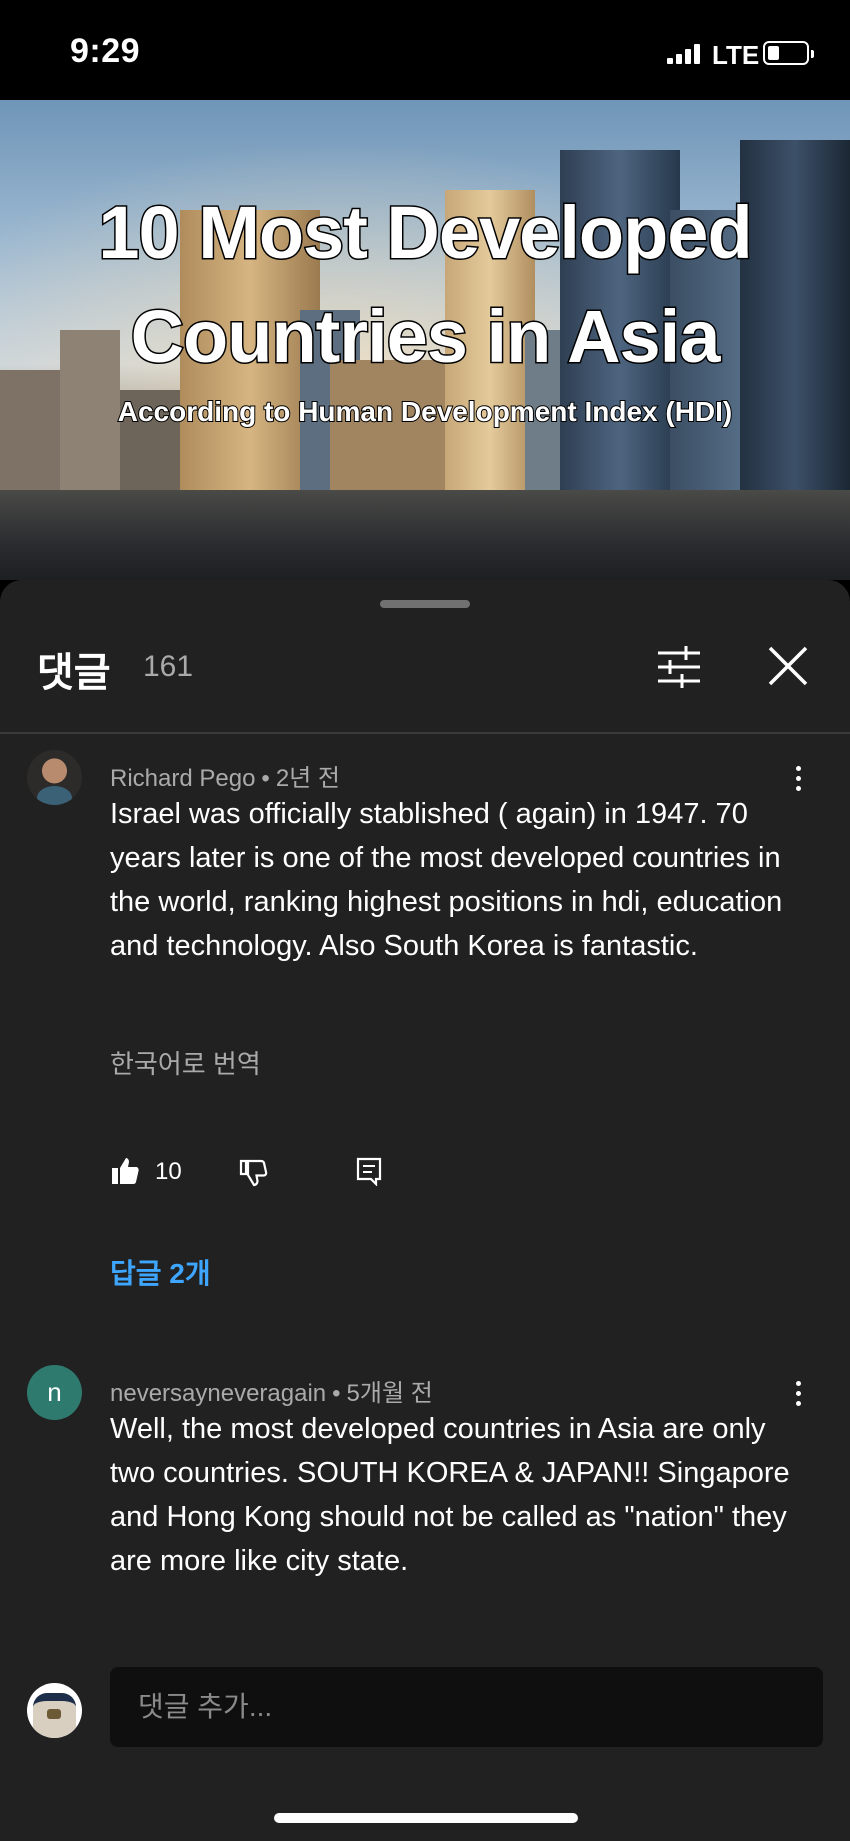 Image resolution: width=850 pixels, height=1841 pixels. I want to click on comments-count: 161, so click(168, 666).